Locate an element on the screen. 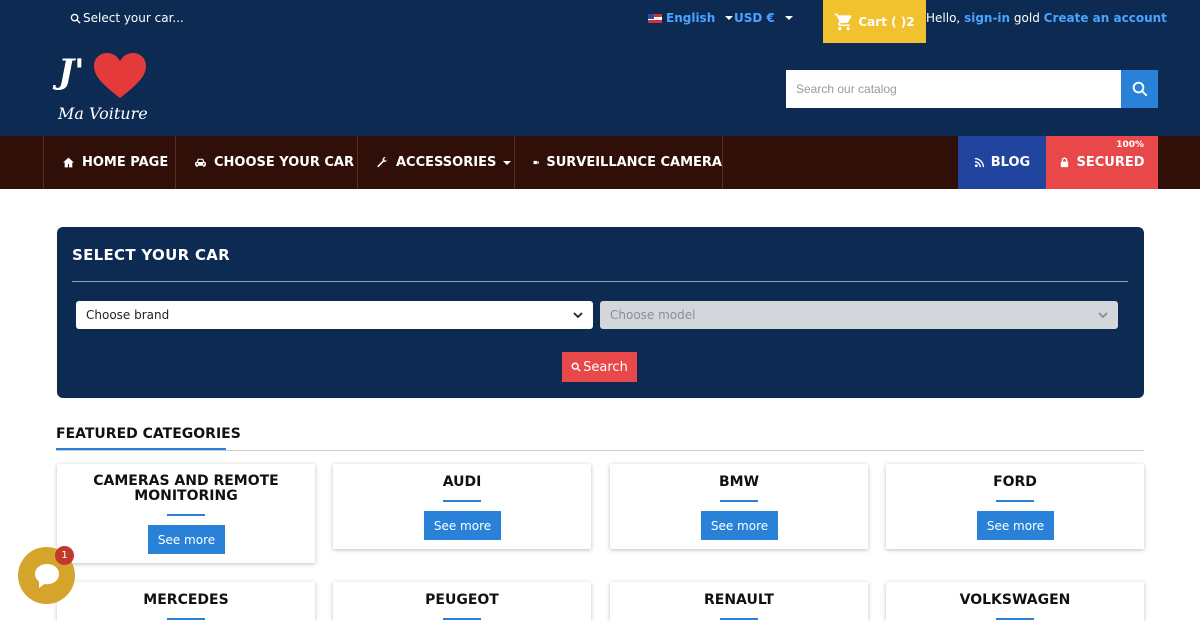  nav-choose-car: CHOOSE YOUR CAR is located at coordinates (266, 162).